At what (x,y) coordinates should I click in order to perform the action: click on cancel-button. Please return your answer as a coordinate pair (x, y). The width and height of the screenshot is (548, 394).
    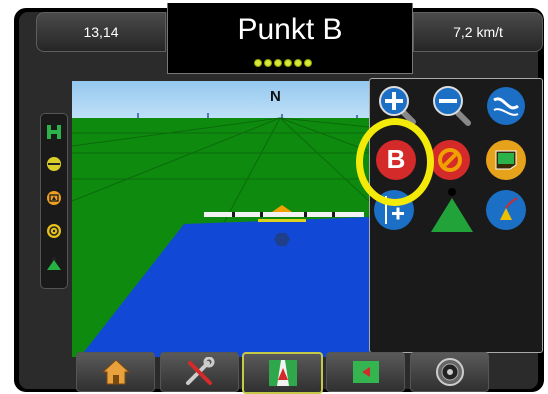
    Looking at the image, I should click on (450, 160).